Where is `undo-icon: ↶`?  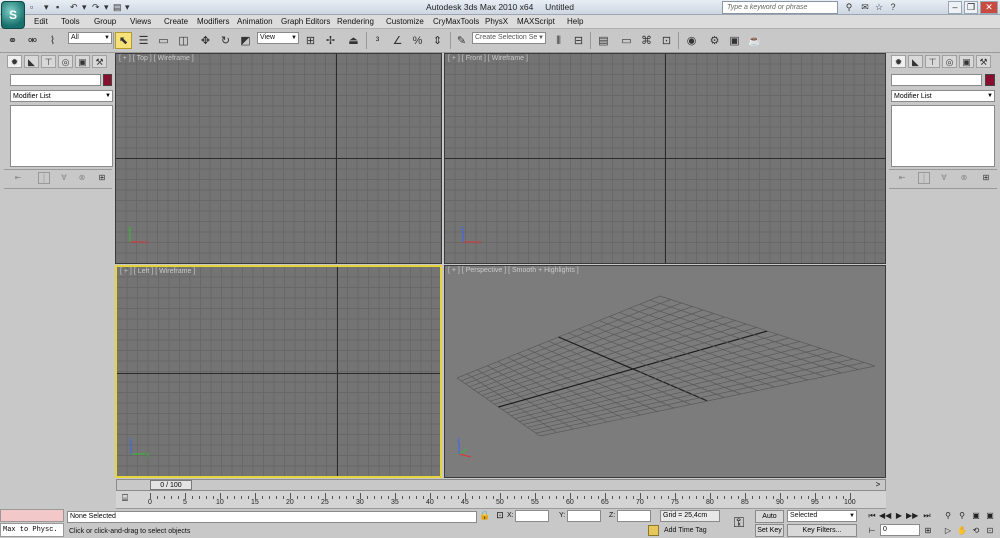 undo-icon: ↶ is located at coordinates (74, 7).